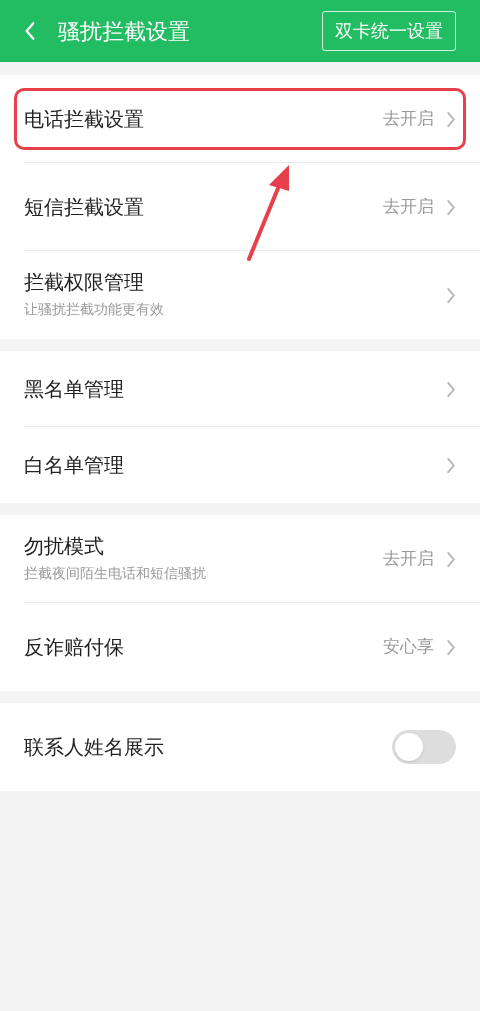 The width and height of the screenshot is (480, 1011). I want to click on row-subtitle: 拦截夜间陌生电话和短信骚扰, so click(115, 573).